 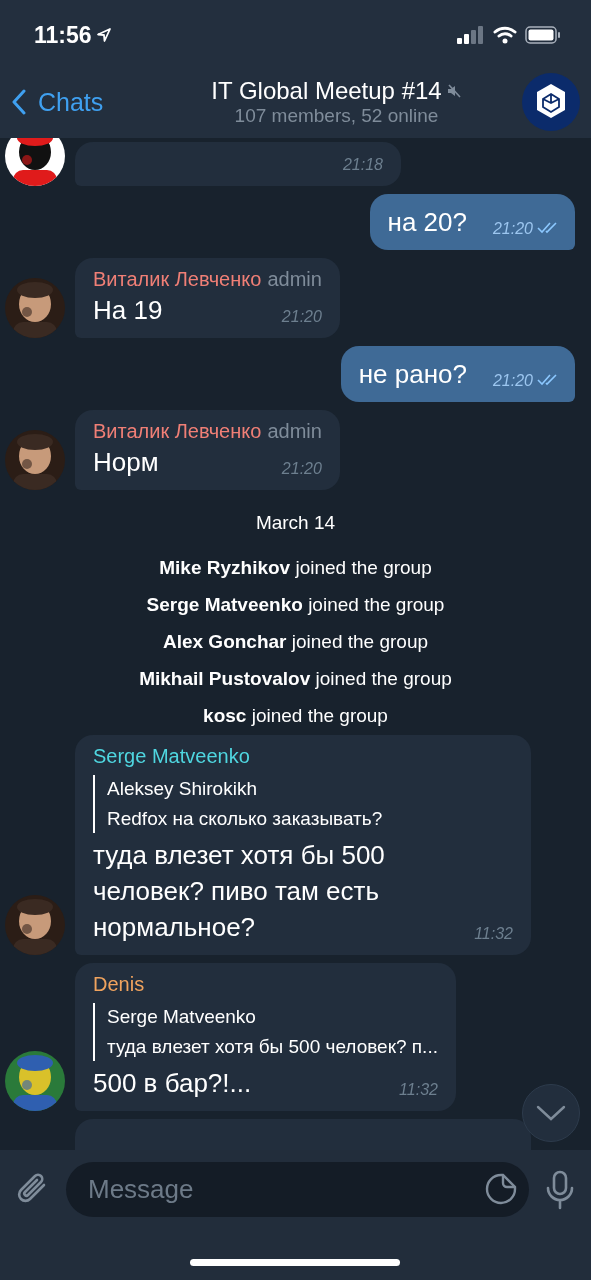 I want to click on message-text: не рано?, so click(x=412, y=374).